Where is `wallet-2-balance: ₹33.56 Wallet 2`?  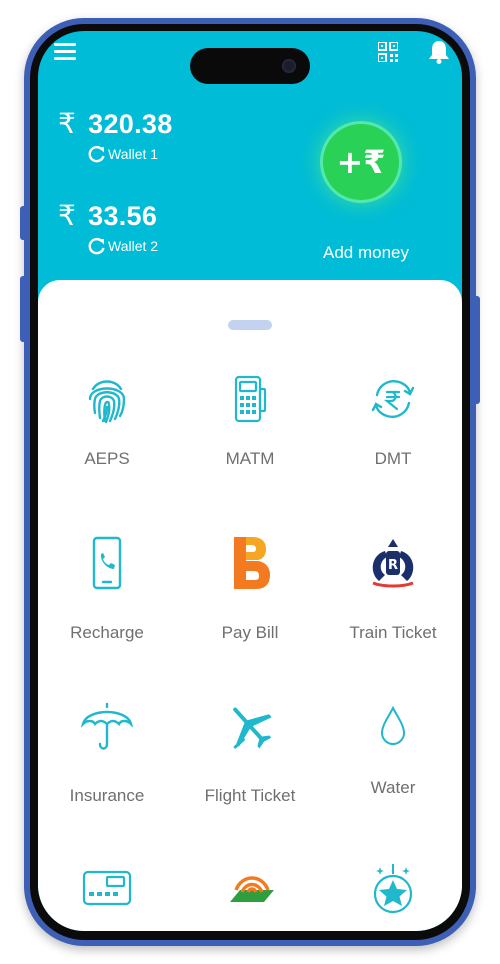
wallet-2-balance: ₹33.56 Wallet 2 is located at coordinates (108, 227).